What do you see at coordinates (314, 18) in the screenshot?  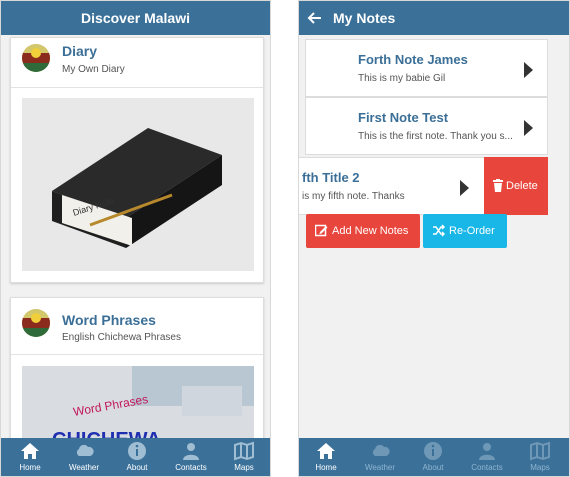 I see `back-arrow-icon` at bounding box center [314, 18].